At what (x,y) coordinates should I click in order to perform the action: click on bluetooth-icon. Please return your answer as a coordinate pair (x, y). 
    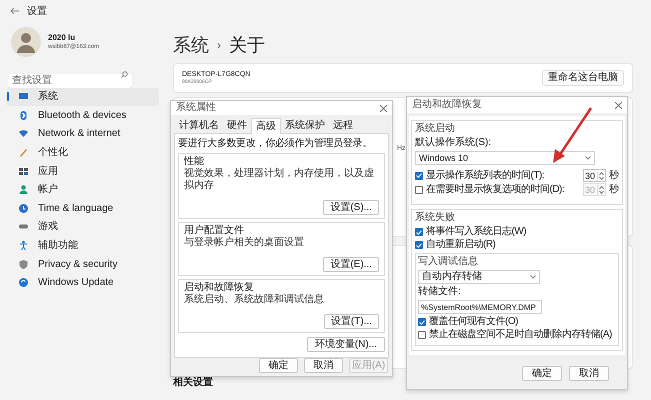
    Looking at the image, I should click on (23, 115).